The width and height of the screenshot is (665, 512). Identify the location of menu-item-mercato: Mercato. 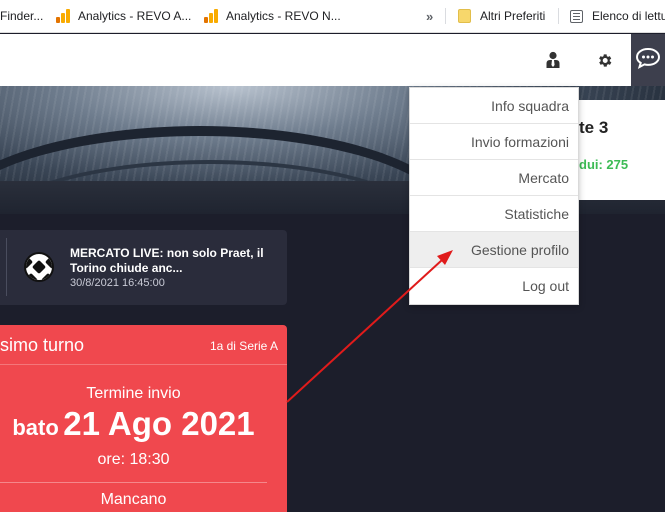
(494, 178).